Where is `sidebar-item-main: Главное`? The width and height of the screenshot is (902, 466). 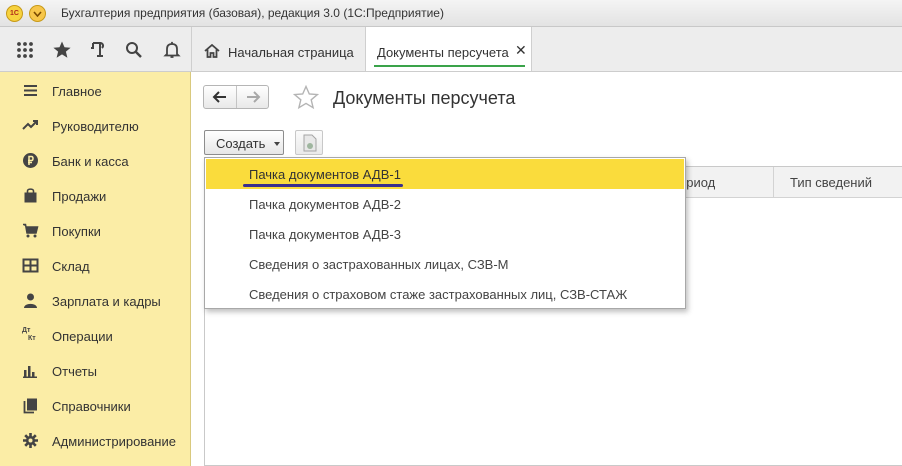 sidebar-item-main: Главное is located at coordinates (95, 90).